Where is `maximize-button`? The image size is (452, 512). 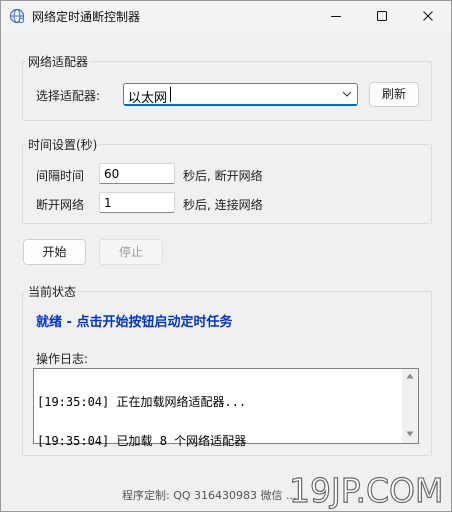
maximize-button is located at coordinates (382, 16).